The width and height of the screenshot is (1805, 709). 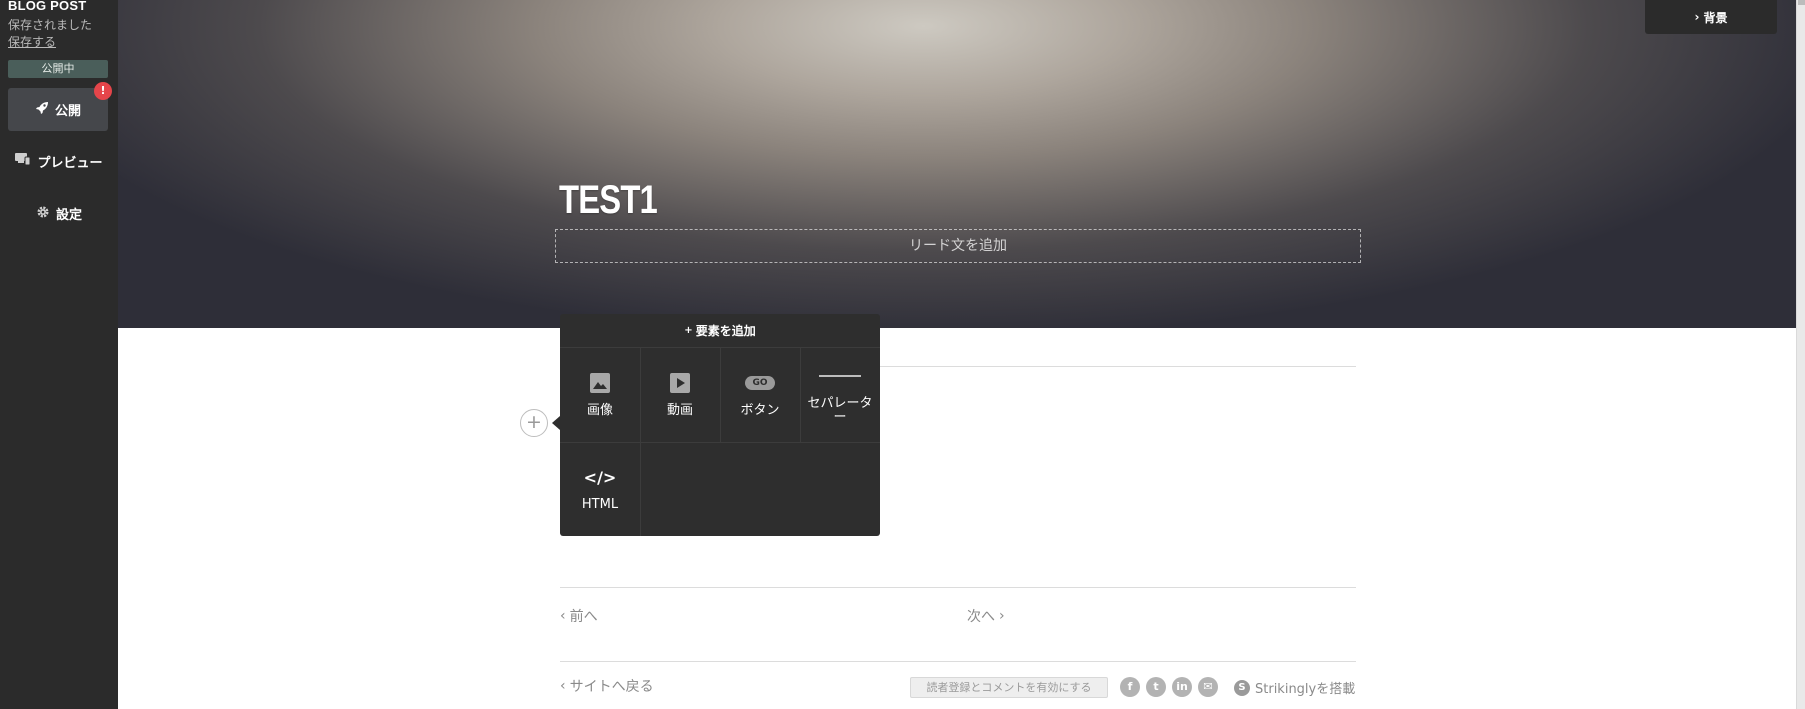 What do you see at coordinates (556, 423) in the screenshot?
I see `popup-arrow` at bounding box center [556, 423].